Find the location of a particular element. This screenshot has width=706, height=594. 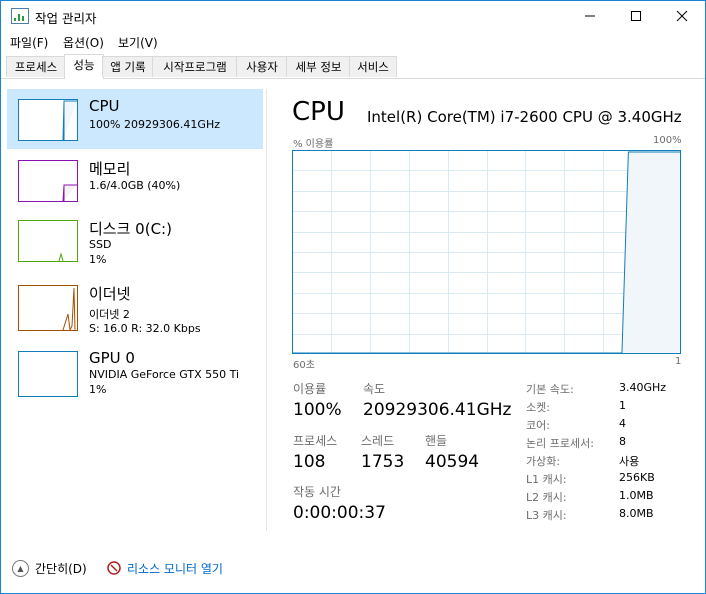

maximize-icon is located at coordinates (636, 16).